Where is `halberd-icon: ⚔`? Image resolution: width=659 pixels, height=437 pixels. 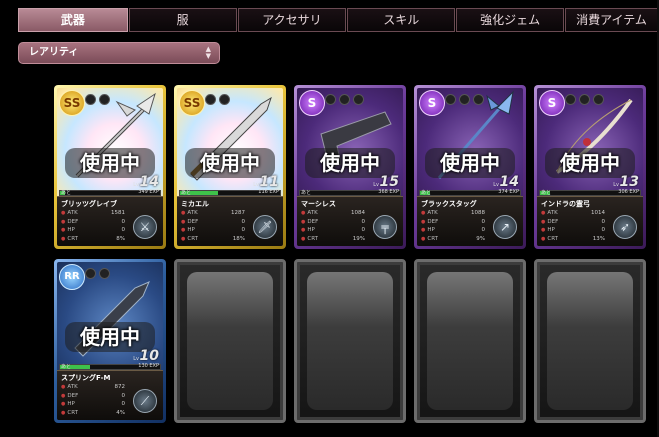
halberd-icon: ⚔ is located at coordinates (145, 227).